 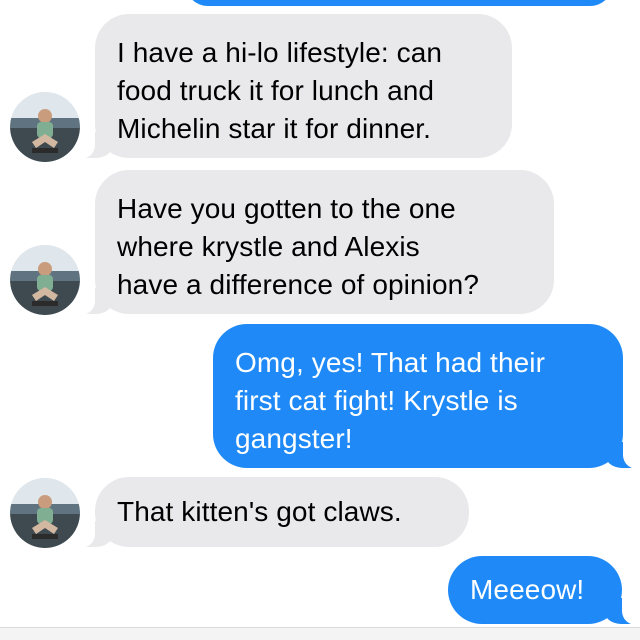 I want to click on message-bubble-incoming: That kitten's got claws., so click(x=273, y=512).